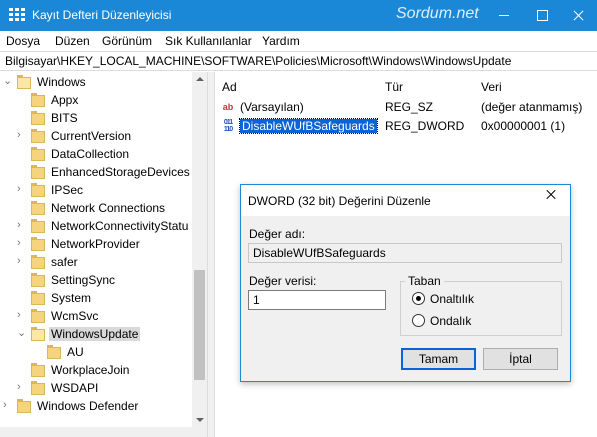 This screenshot has width=597, height=437. I want to click on column-header-data: Veri, so click(491, 87).